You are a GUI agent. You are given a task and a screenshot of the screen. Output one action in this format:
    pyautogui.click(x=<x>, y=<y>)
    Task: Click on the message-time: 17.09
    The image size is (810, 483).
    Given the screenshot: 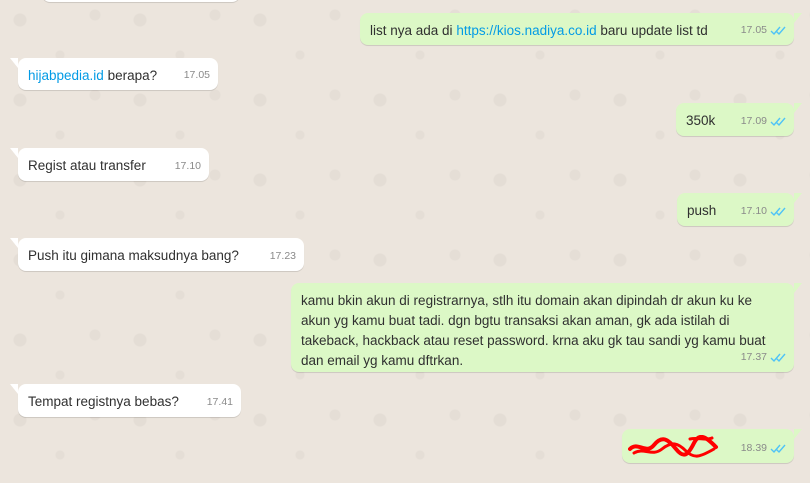 What is the action you would take?
    pyautogui.click(x=753, y=121)
    